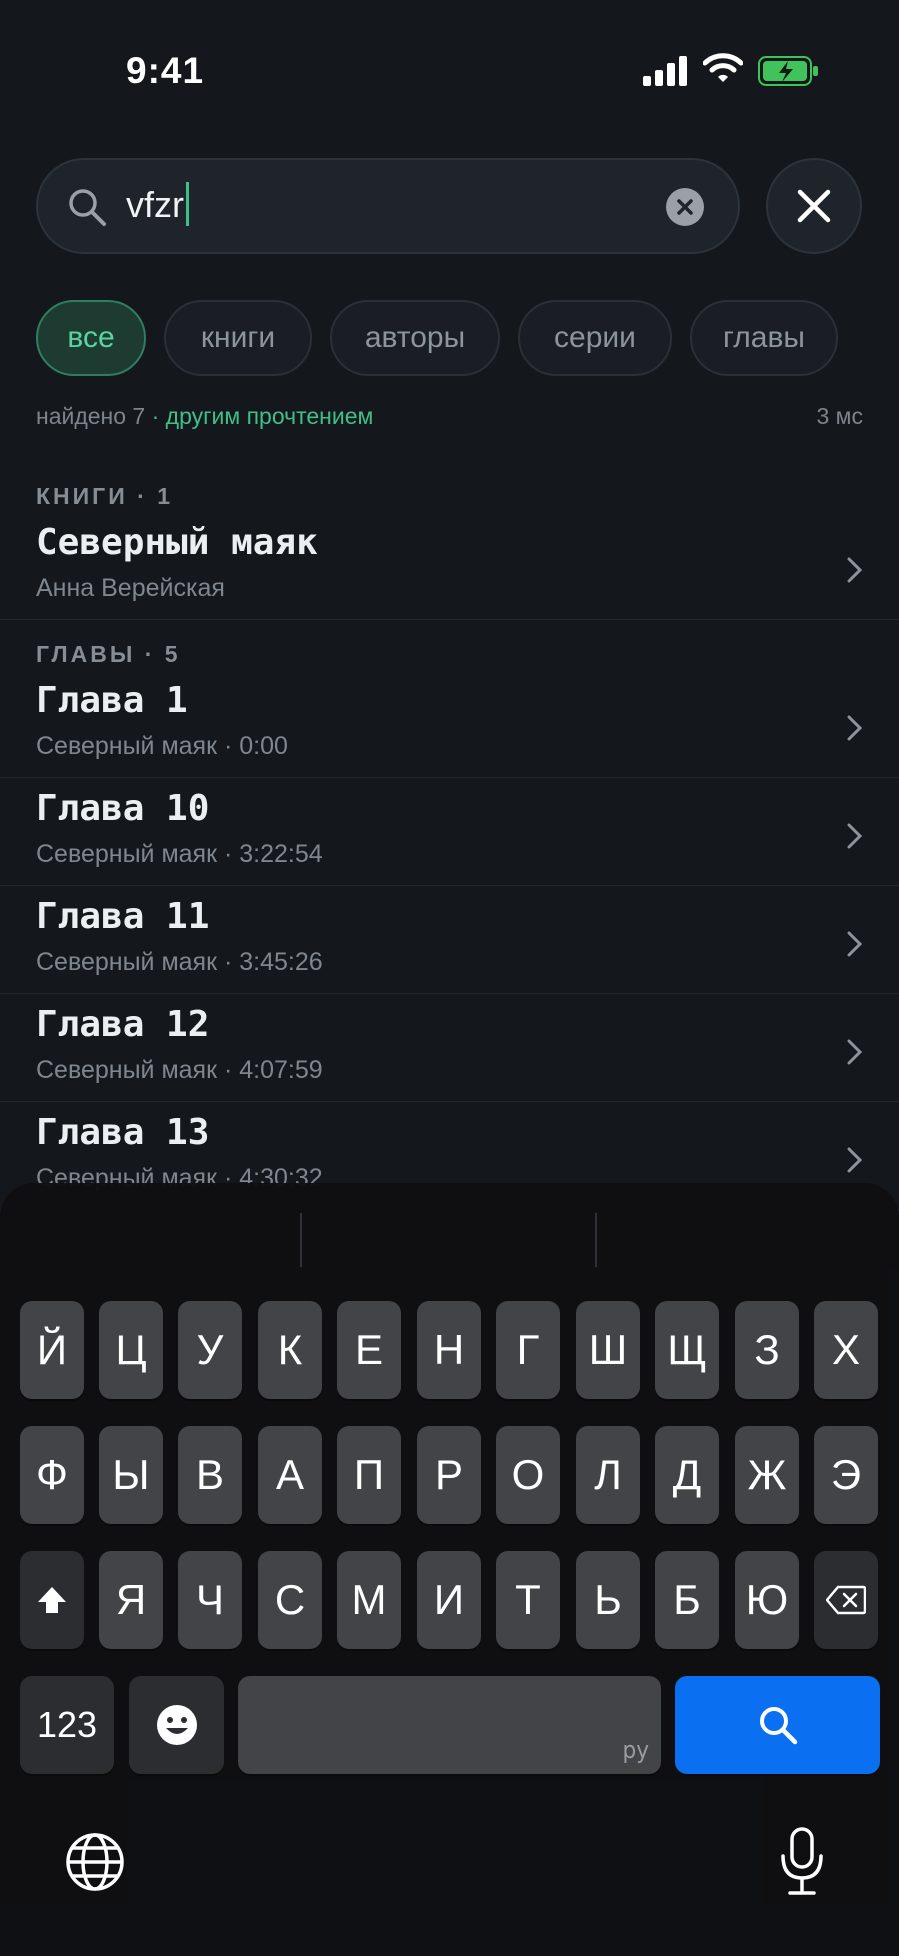 This screenshot has height=1956, width=899. I want to click on result-title: Глава 13, so click(123, 1132).